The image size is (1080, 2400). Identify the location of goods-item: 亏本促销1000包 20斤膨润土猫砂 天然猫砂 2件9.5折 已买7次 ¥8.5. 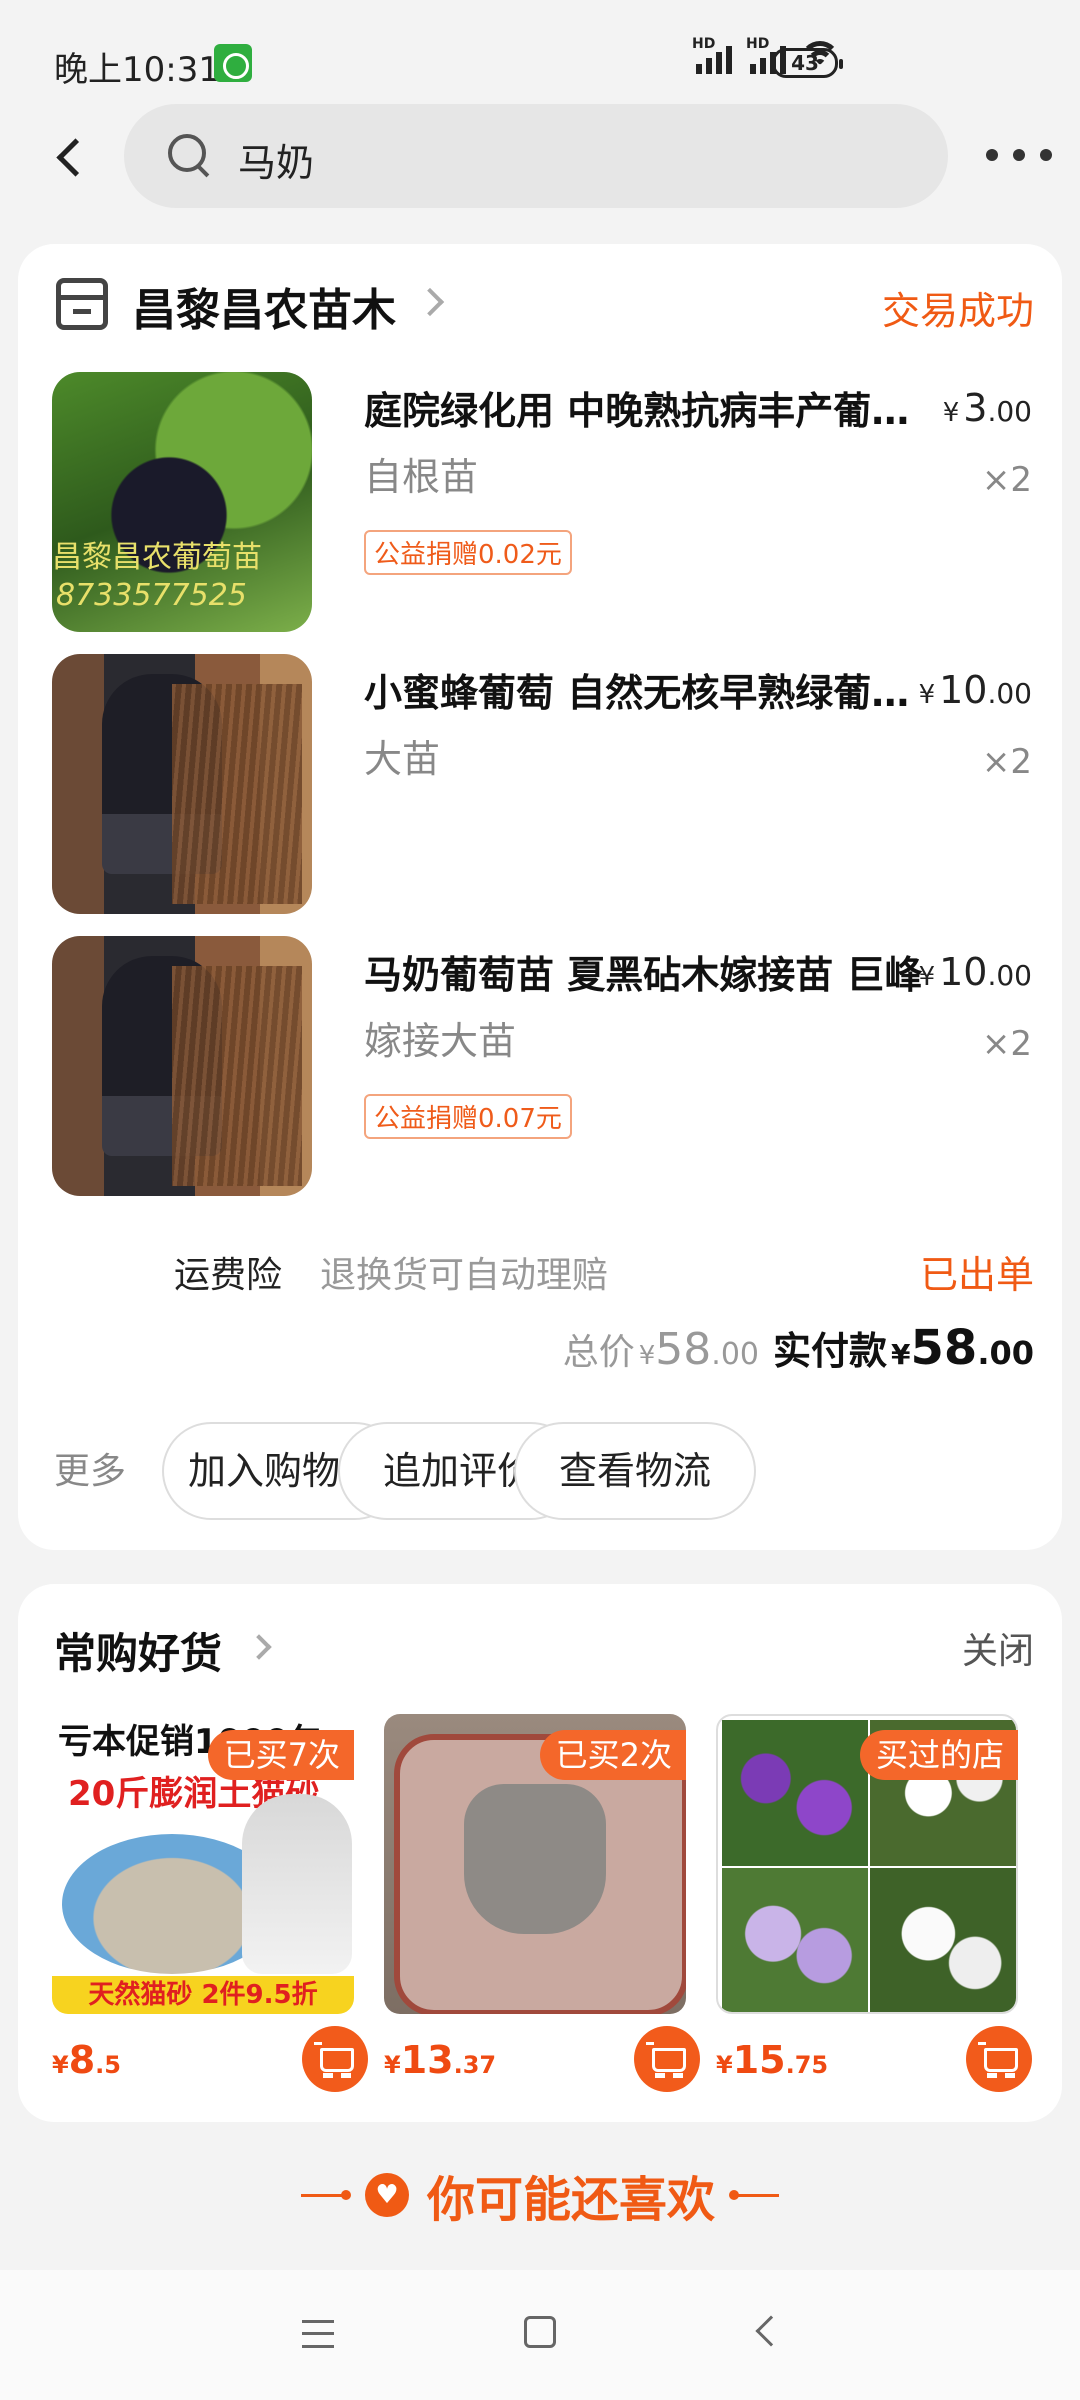
(210, 1904).